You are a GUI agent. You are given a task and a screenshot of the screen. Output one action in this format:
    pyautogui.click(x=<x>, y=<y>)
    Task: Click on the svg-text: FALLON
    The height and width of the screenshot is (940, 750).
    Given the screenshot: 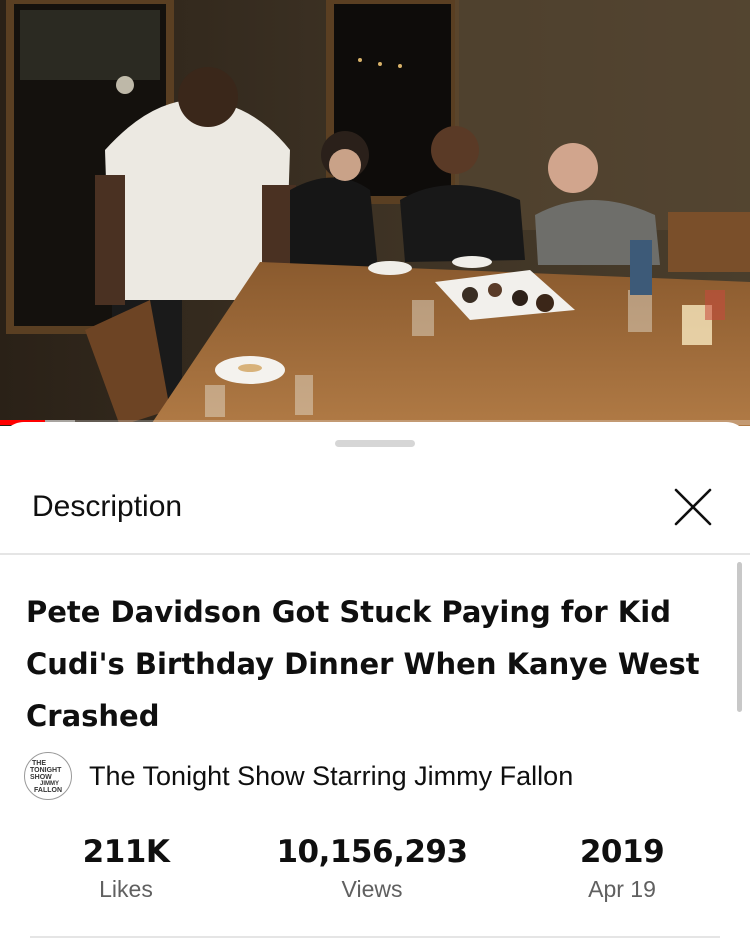 What is the action you would take?
    pyautogui.click(x=48, y=790)
    